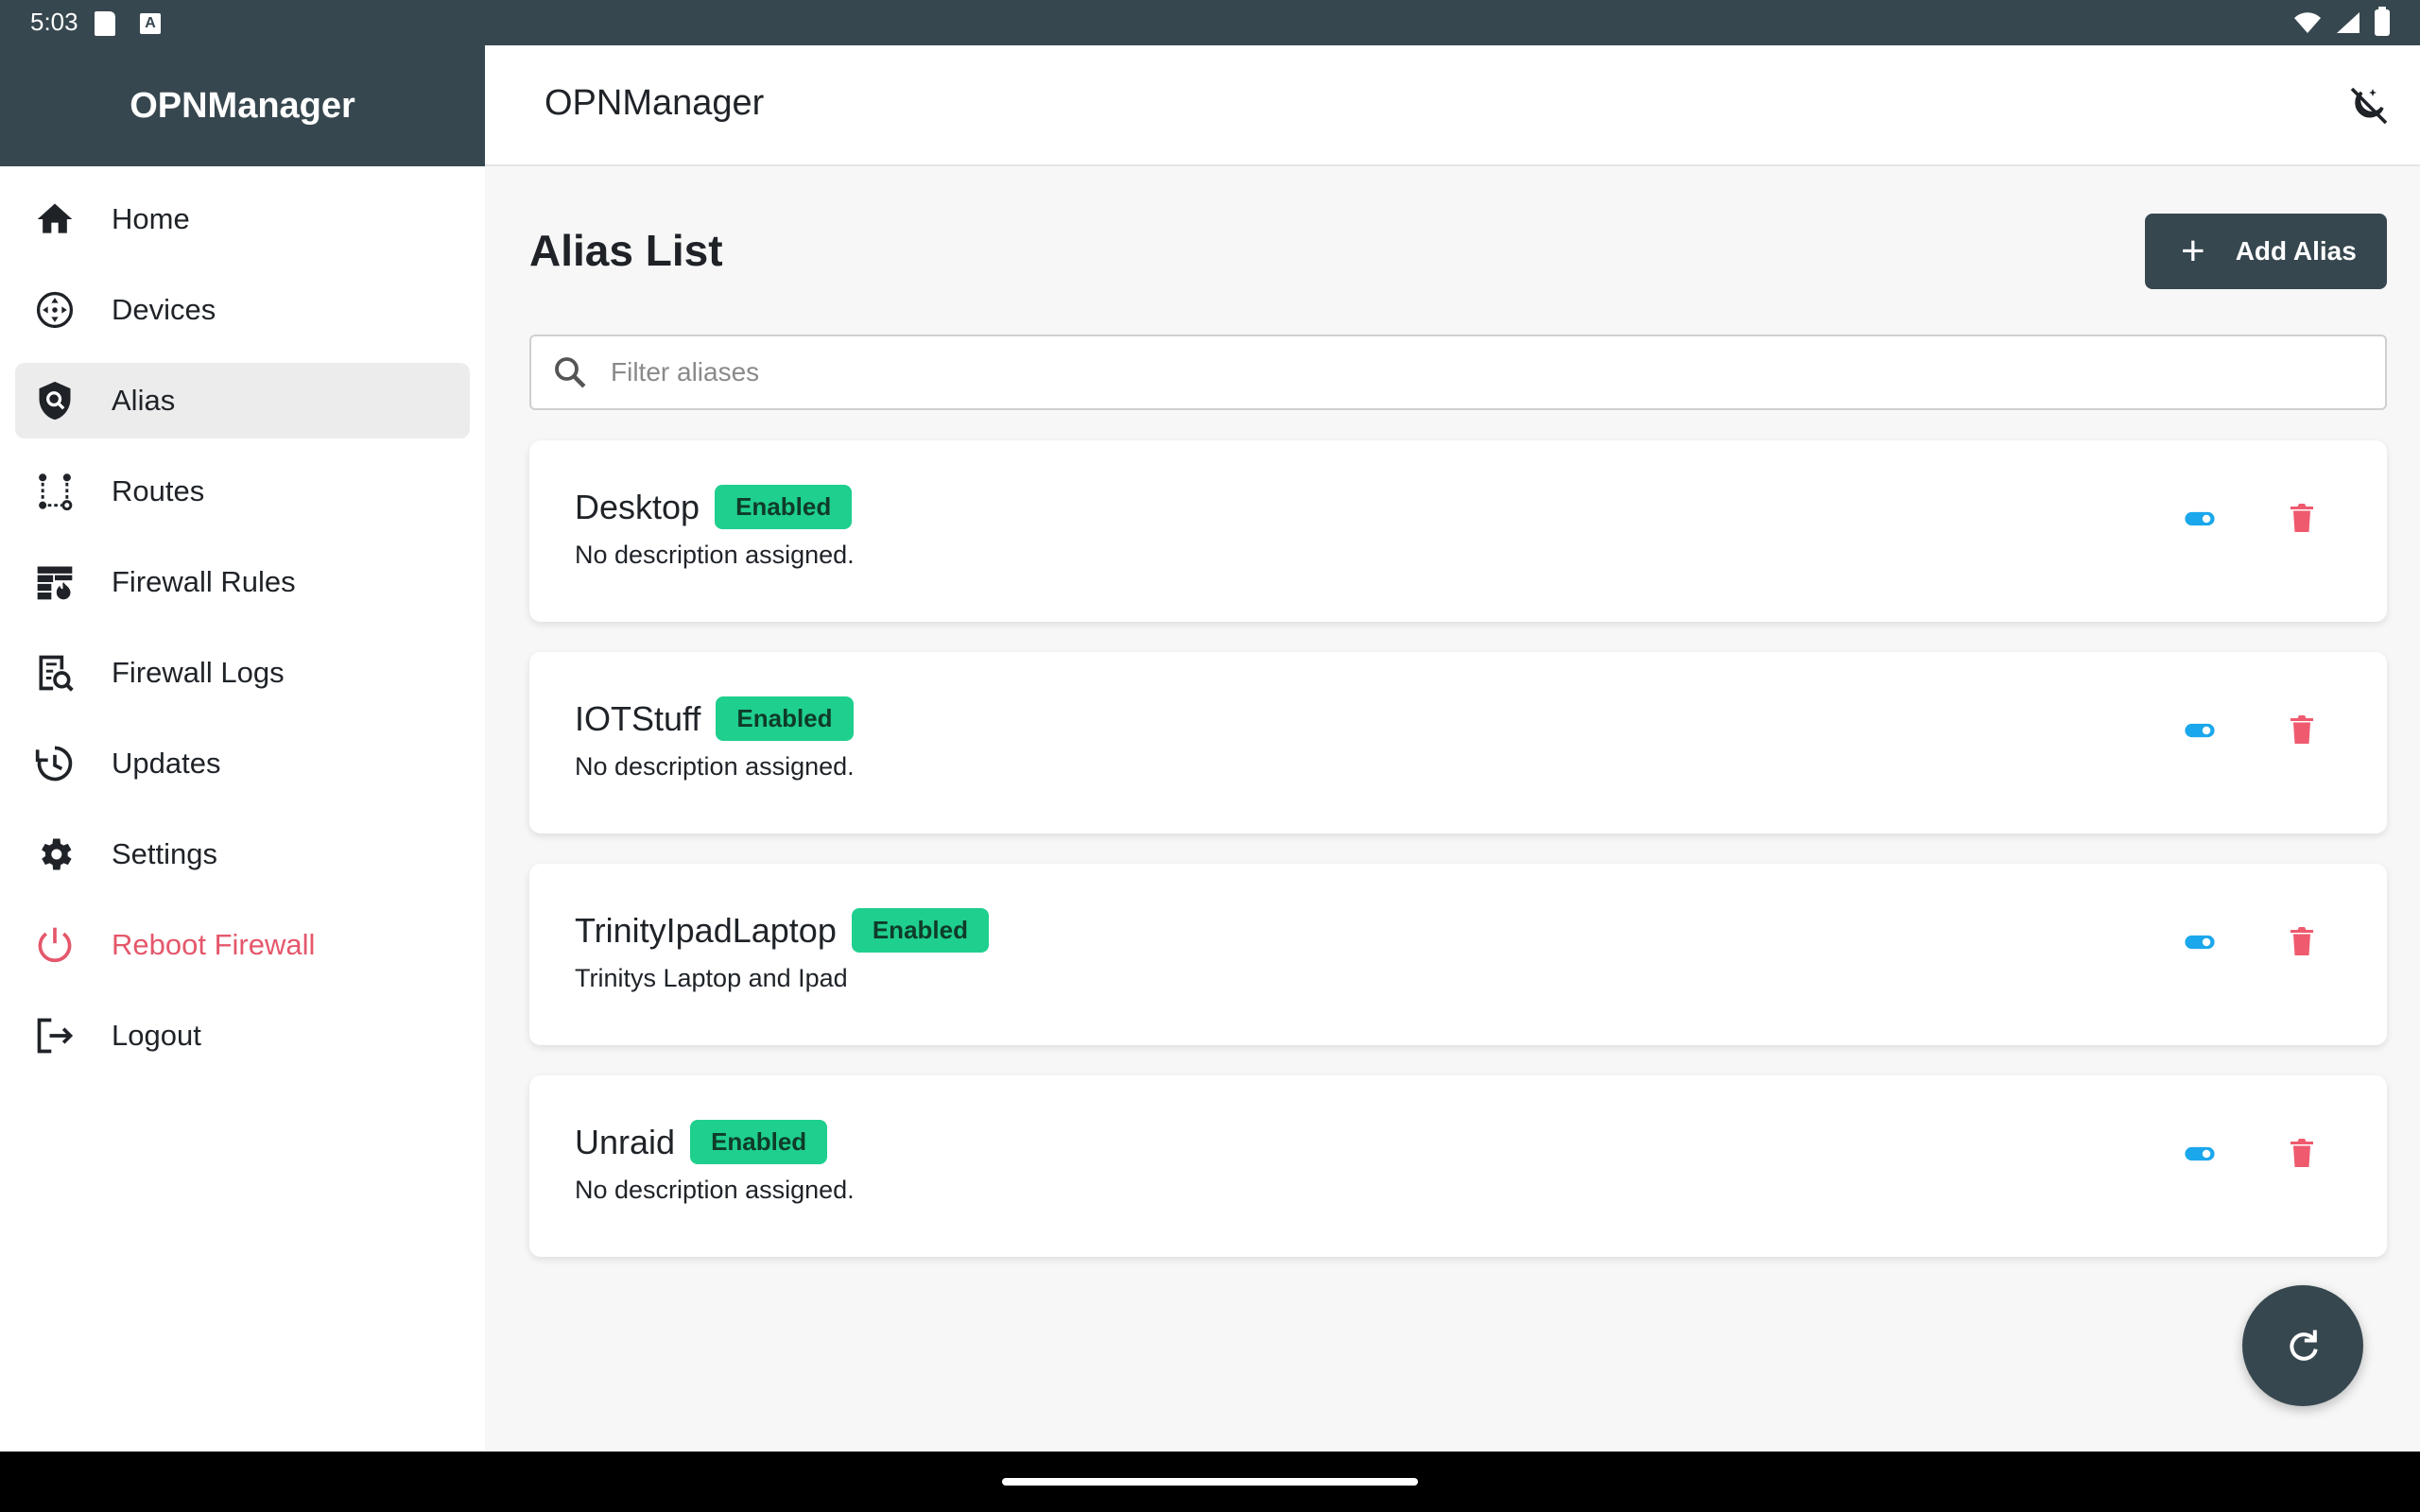 The width and height of the screenshot is (2420, 1512). What do you see at coordinates (55, 219) in the screenshot?
I see `home-icon` at bounding box center [55, 219].